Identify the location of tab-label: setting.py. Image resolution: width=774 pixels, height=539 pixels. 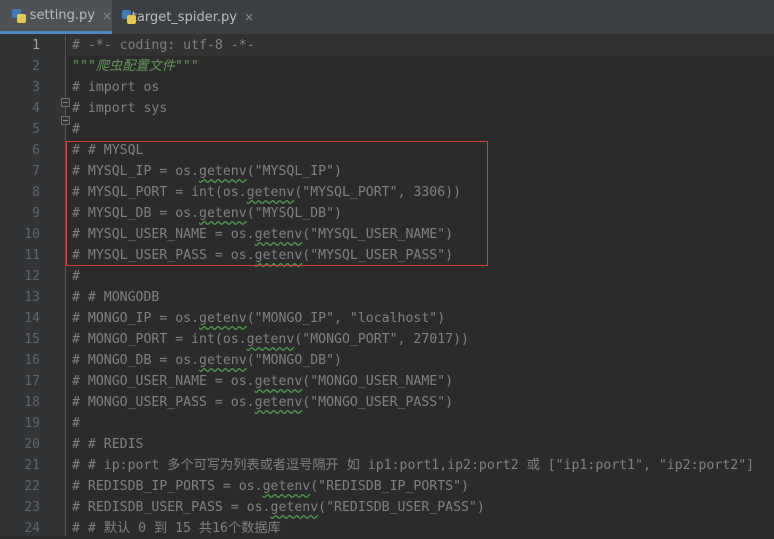
(62, 15).